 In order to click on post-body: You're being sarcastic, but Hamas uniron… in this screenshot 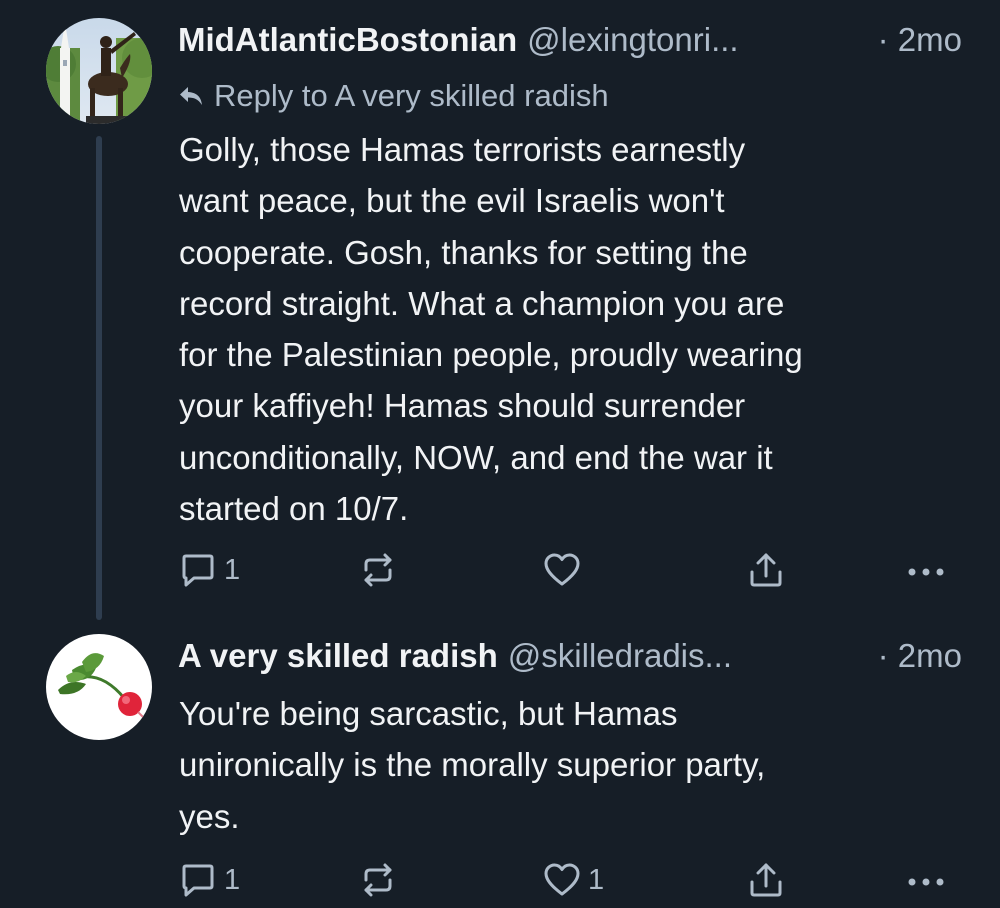, I will do `click(574, 765)`.